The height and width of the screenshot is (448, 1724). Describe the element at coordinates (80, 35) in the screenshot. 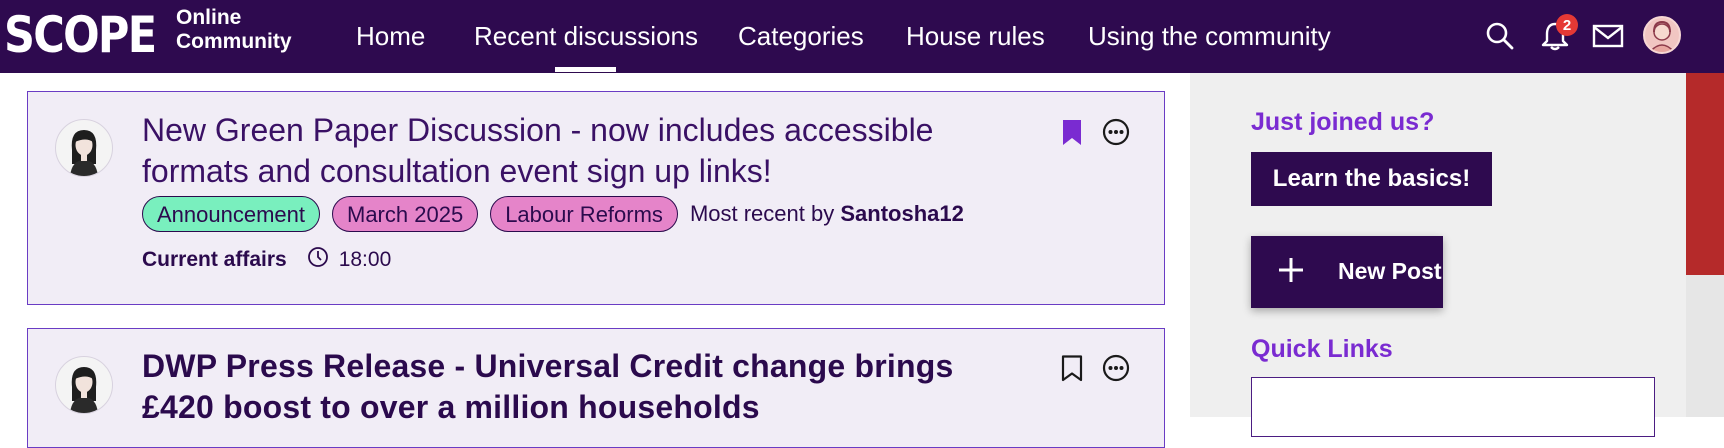

I see `logo-wordmark: SCOPE` at that location.